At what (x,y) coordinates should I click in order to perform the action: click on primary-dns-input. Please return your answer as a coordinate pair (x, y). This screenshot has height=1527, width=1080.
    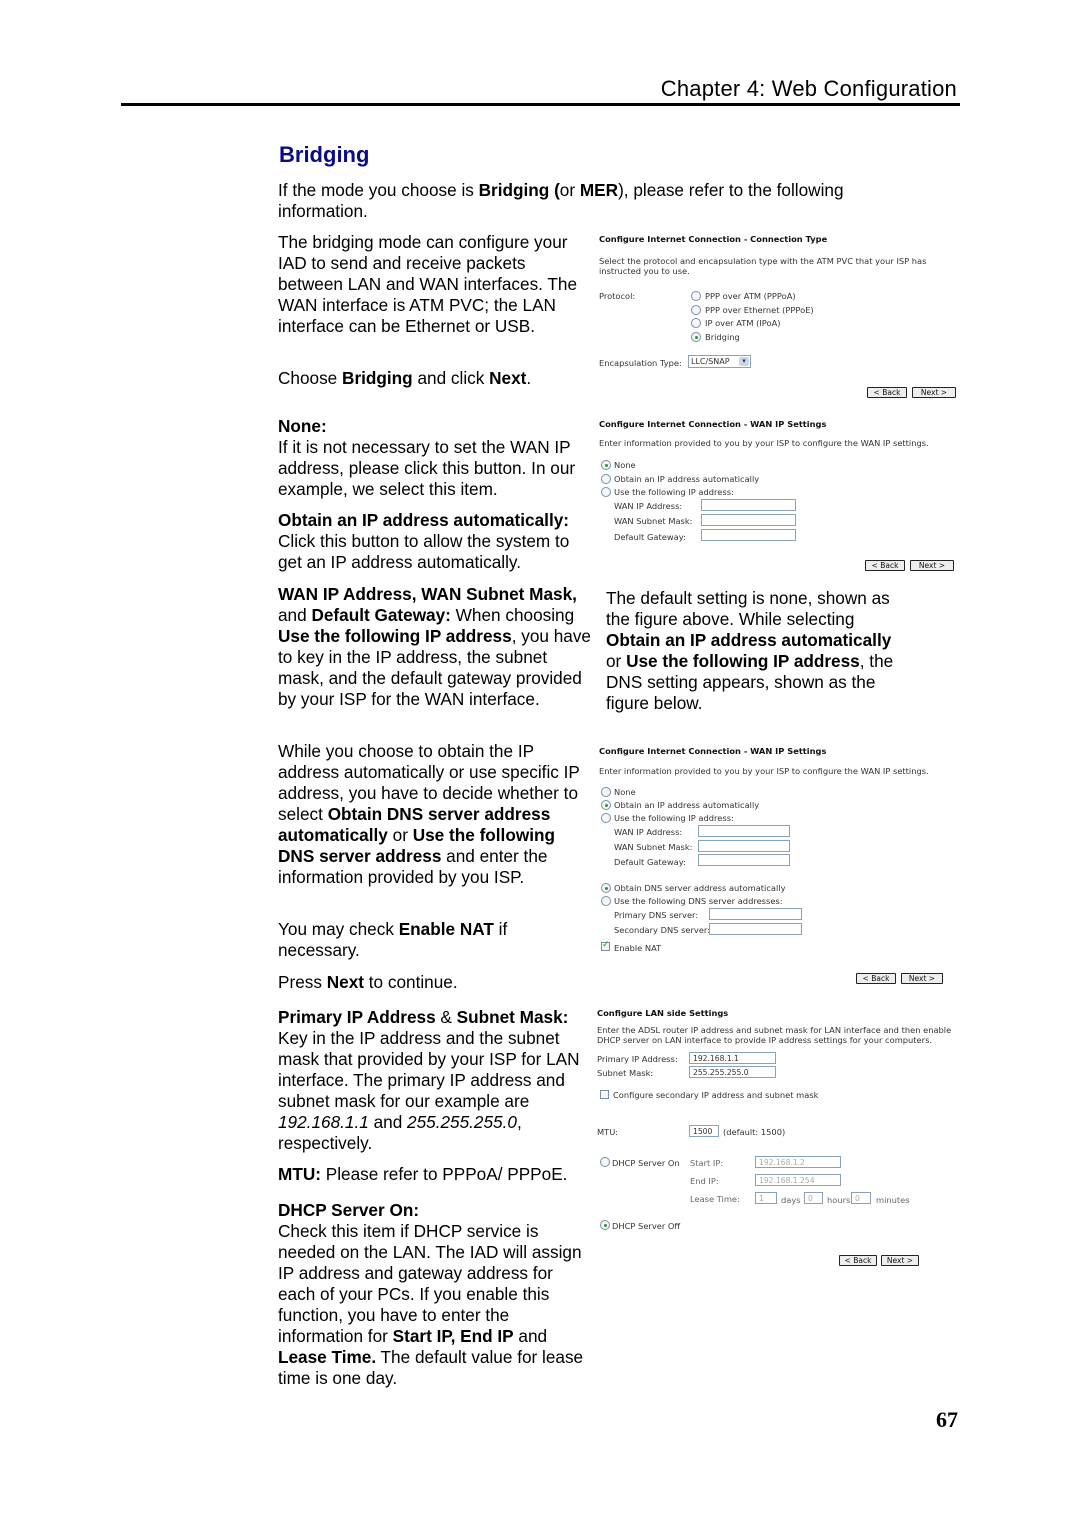
    Looking at the image, I should click on (755, 914).